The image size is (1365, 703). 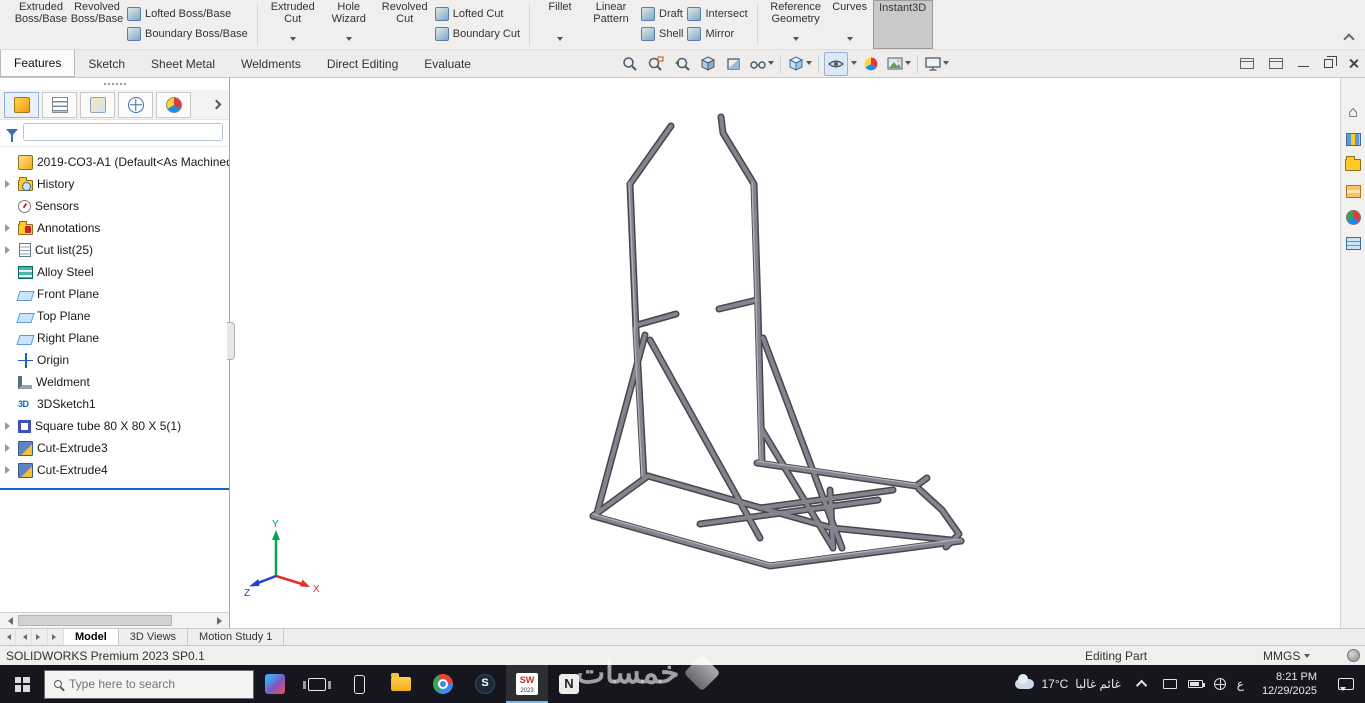 What do you see at coordinates (717, 33) in the screenshot?
I see `mirror-button: Mirror` at bounding box center [717, 33].